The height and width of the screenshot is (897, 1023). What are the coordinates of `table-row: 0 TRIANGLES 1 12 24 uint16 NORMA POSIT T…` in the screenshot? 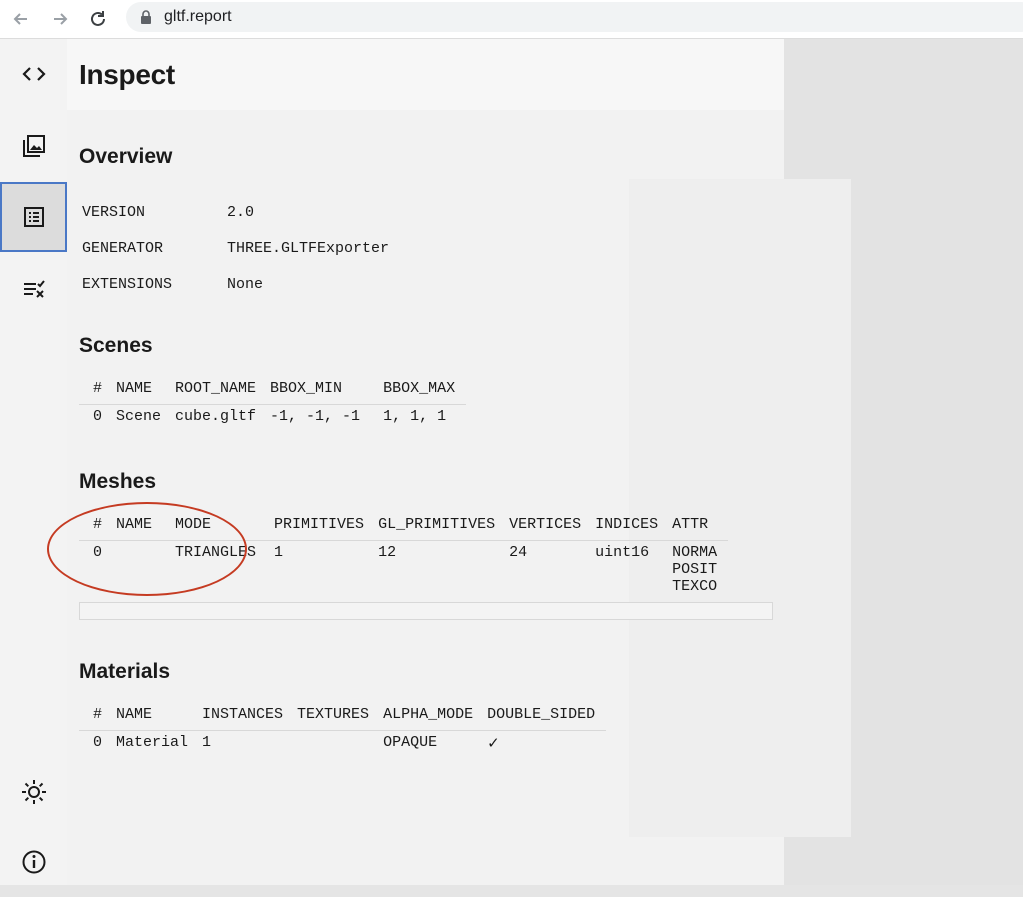 It's located at (403, 568).